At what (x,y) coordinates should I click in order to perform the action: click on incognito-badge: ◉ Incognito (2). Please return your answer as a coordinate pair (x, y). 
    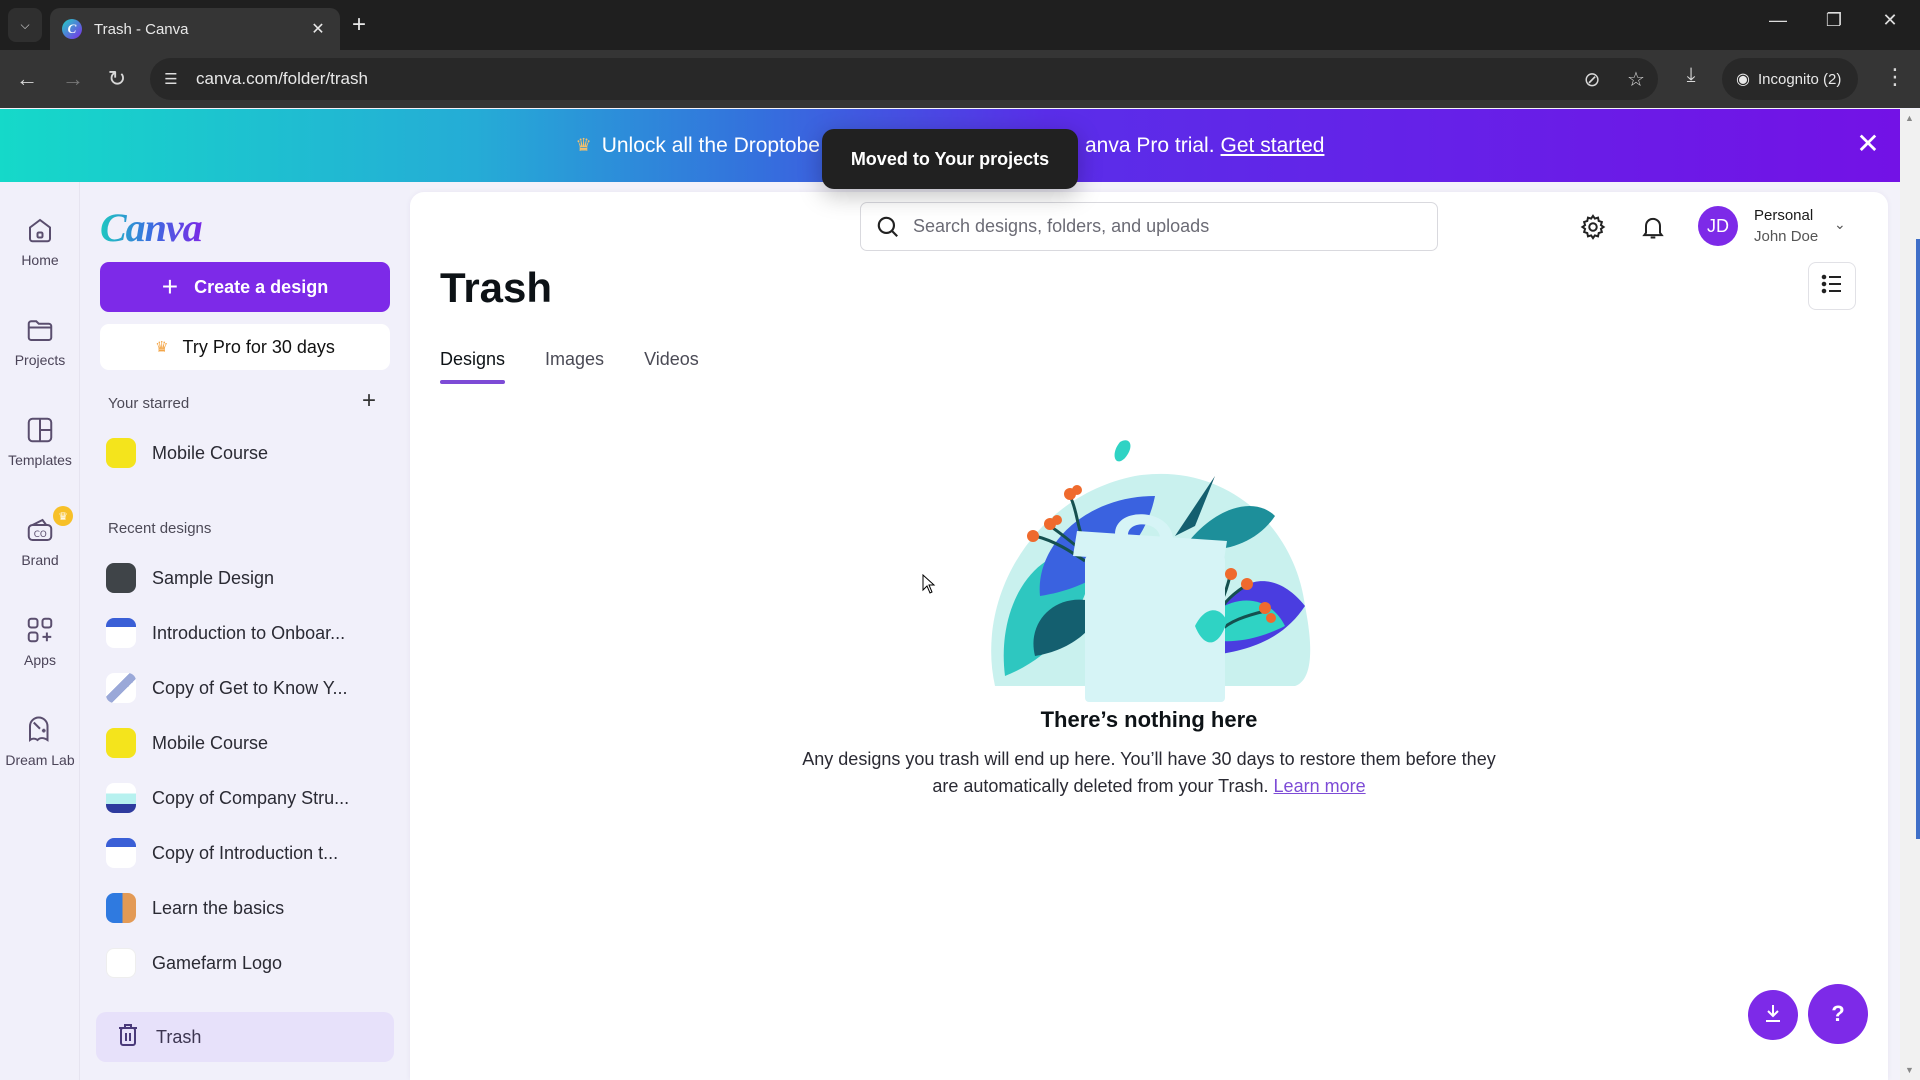
    Looking at the image, I should click on (1790, 79).